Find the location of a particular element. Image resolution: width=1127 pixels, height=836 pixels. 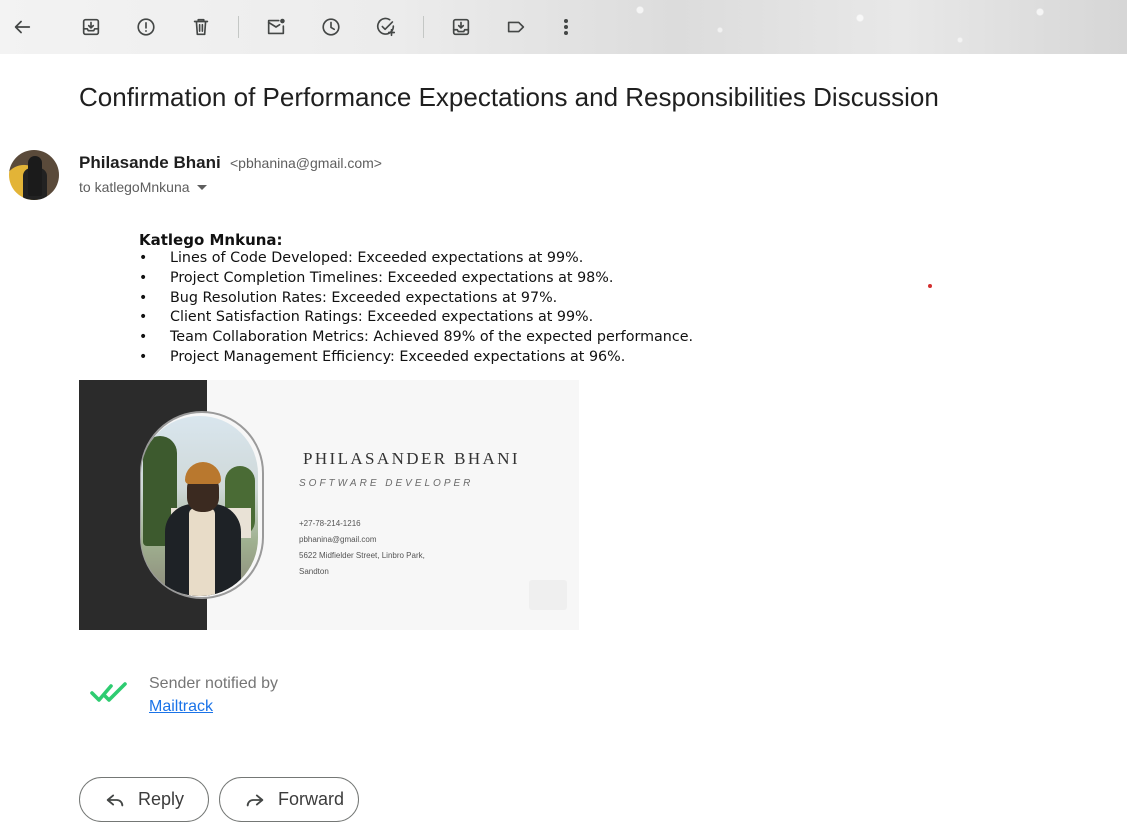

more-options-button is located at coordinates (566, 27).